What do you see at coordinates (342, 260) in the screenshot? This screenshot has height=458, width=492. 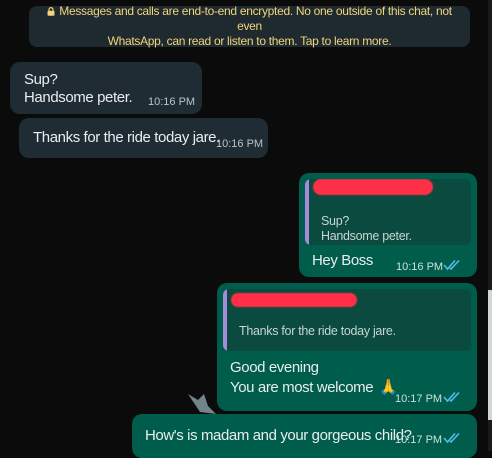 I see `message-text: Hey Boss` at bounding box center [342, 260].